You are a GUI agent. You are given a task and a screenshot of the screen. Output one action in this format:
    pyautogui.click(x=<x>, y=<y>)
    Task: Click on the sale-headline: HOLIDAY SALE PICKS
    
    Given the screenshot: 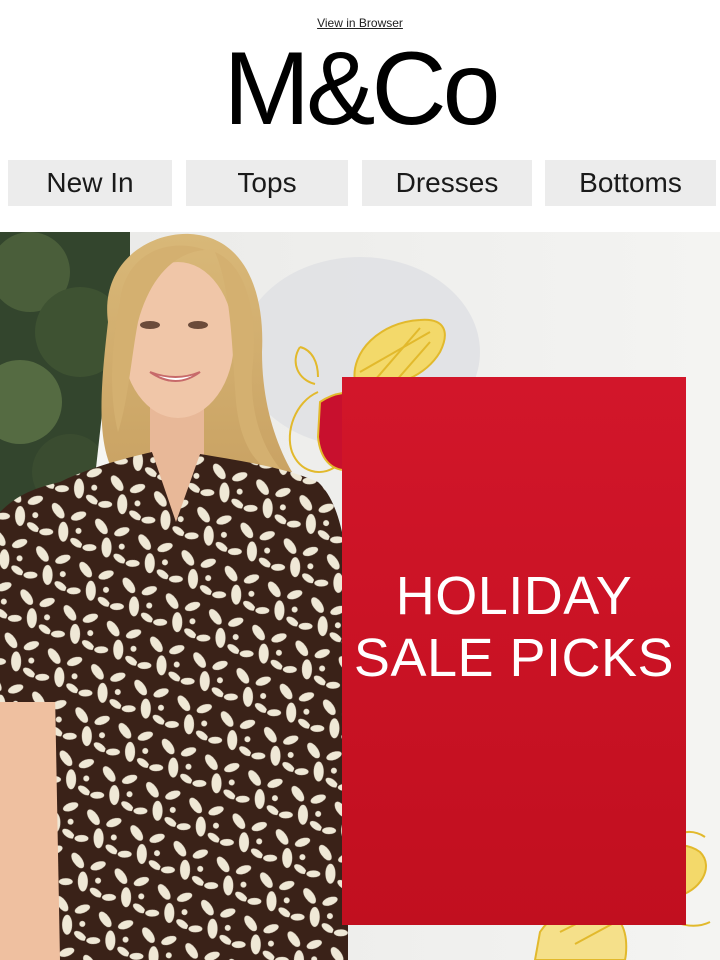 What is the action you would take?
    pyautogui.click(x=514, y=627)
    